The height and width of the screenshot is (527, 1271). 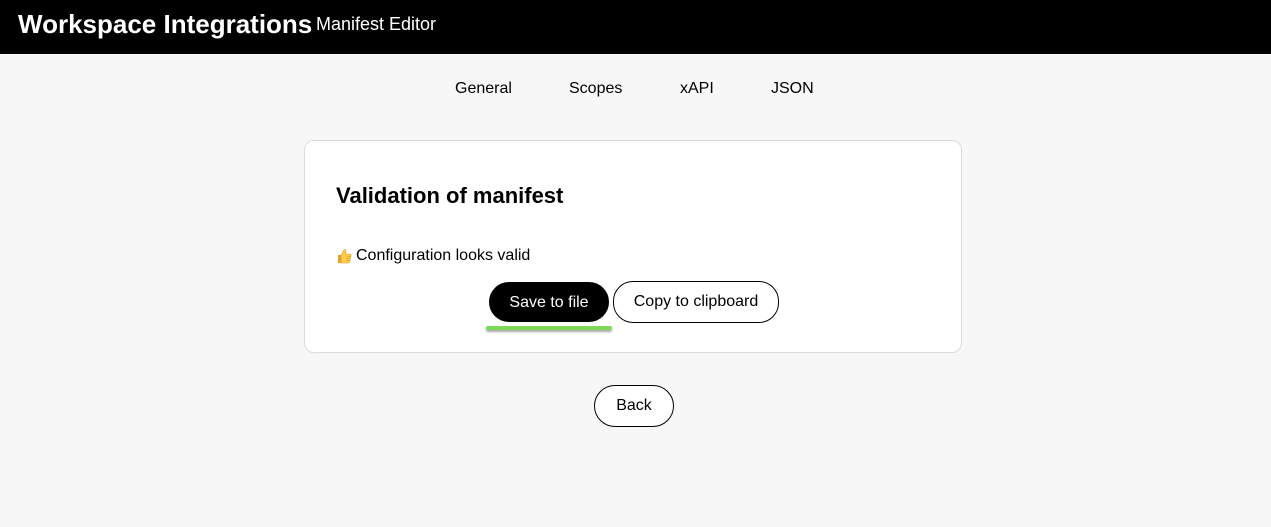 What do you see at coordinates (635, 90) in the screenshot?
I see `tab-bar: General Scopes xAPI JSON` at bounding box center [635, 90].